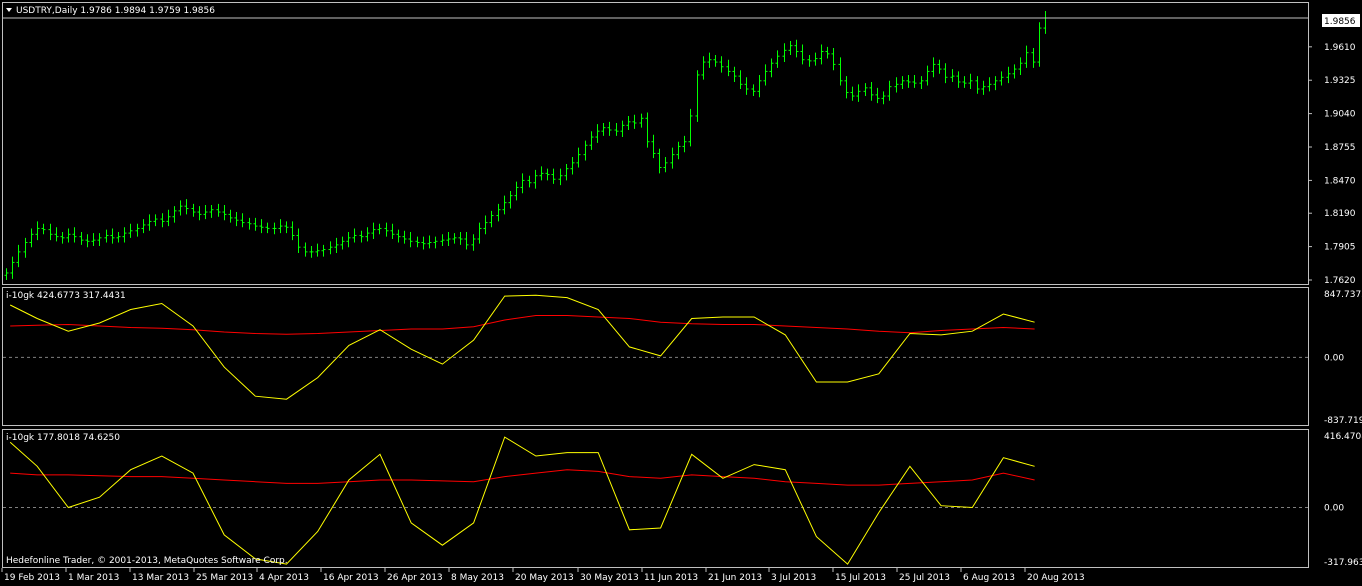 The height and width of the screenshot is (586, 1362). I want to click on y-tick-label: 1.7620, so click(1340, 281).